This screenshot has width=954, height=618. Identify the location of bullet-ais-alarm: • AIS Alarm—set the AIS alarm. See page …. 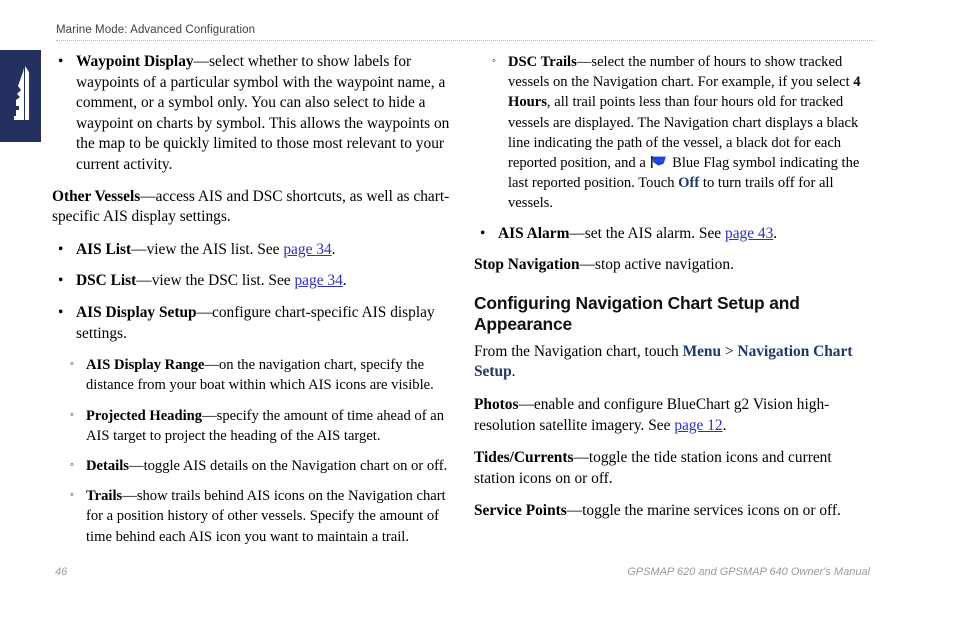
(673, 234).